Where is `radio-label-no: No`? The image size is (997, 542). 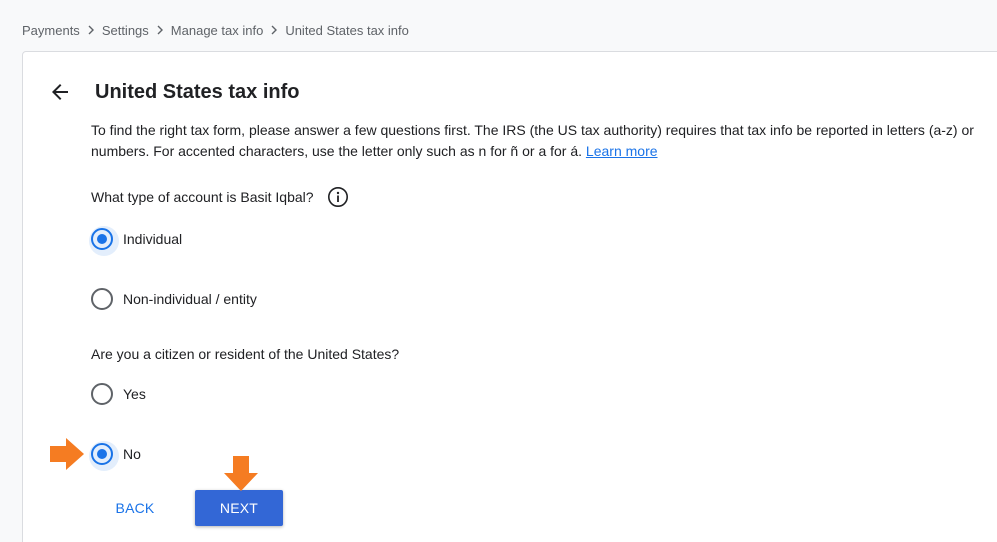
radio-label-no: No is located at coordinates (132, 454).